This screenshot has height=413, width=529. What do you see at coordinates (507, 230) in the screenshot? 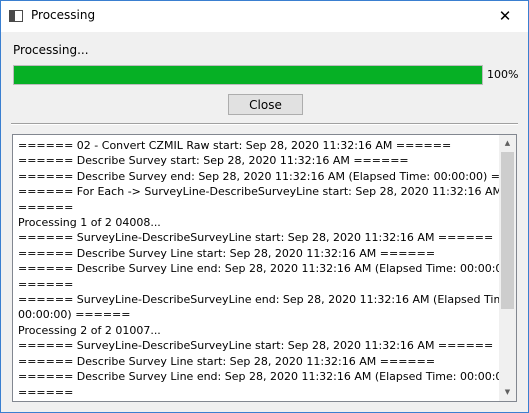
I see `scroll-thumb` at bounding box center [507, 230].